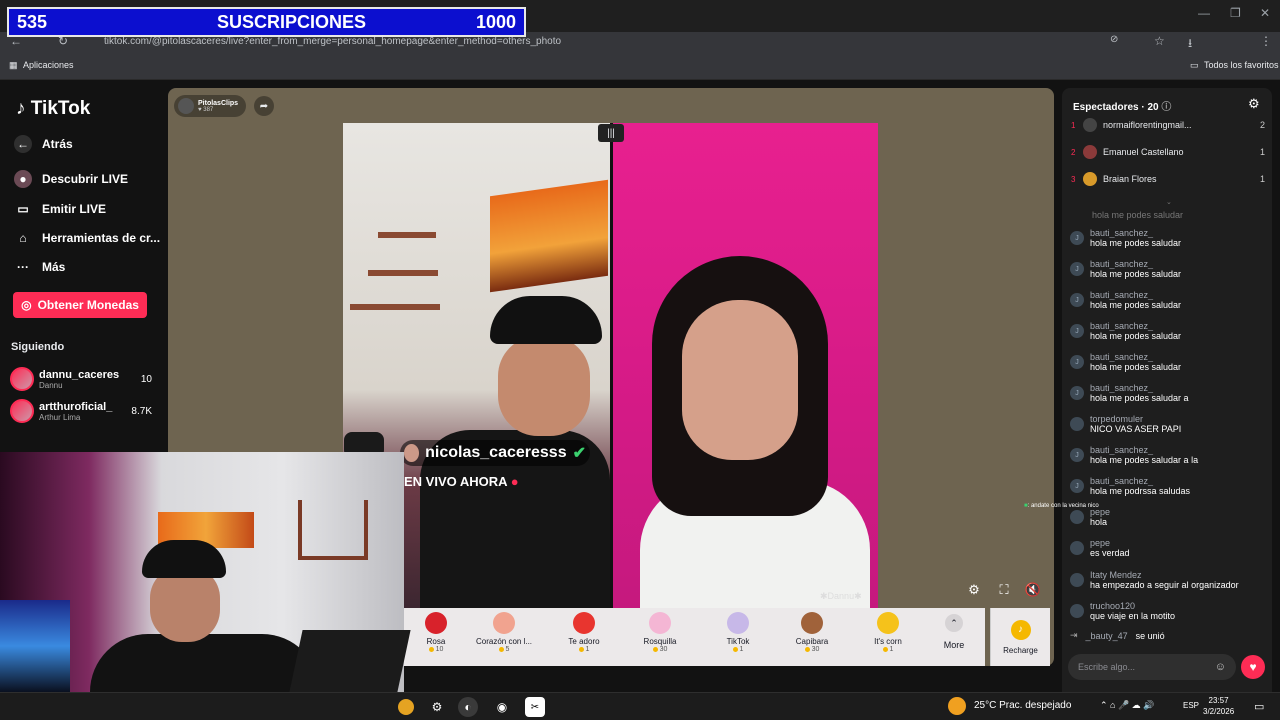 This screenshot has width=1280, height=720. Describe the element at coordinates (468, 707) in the screenshot. I see `obs-icon: ◐` at that location.